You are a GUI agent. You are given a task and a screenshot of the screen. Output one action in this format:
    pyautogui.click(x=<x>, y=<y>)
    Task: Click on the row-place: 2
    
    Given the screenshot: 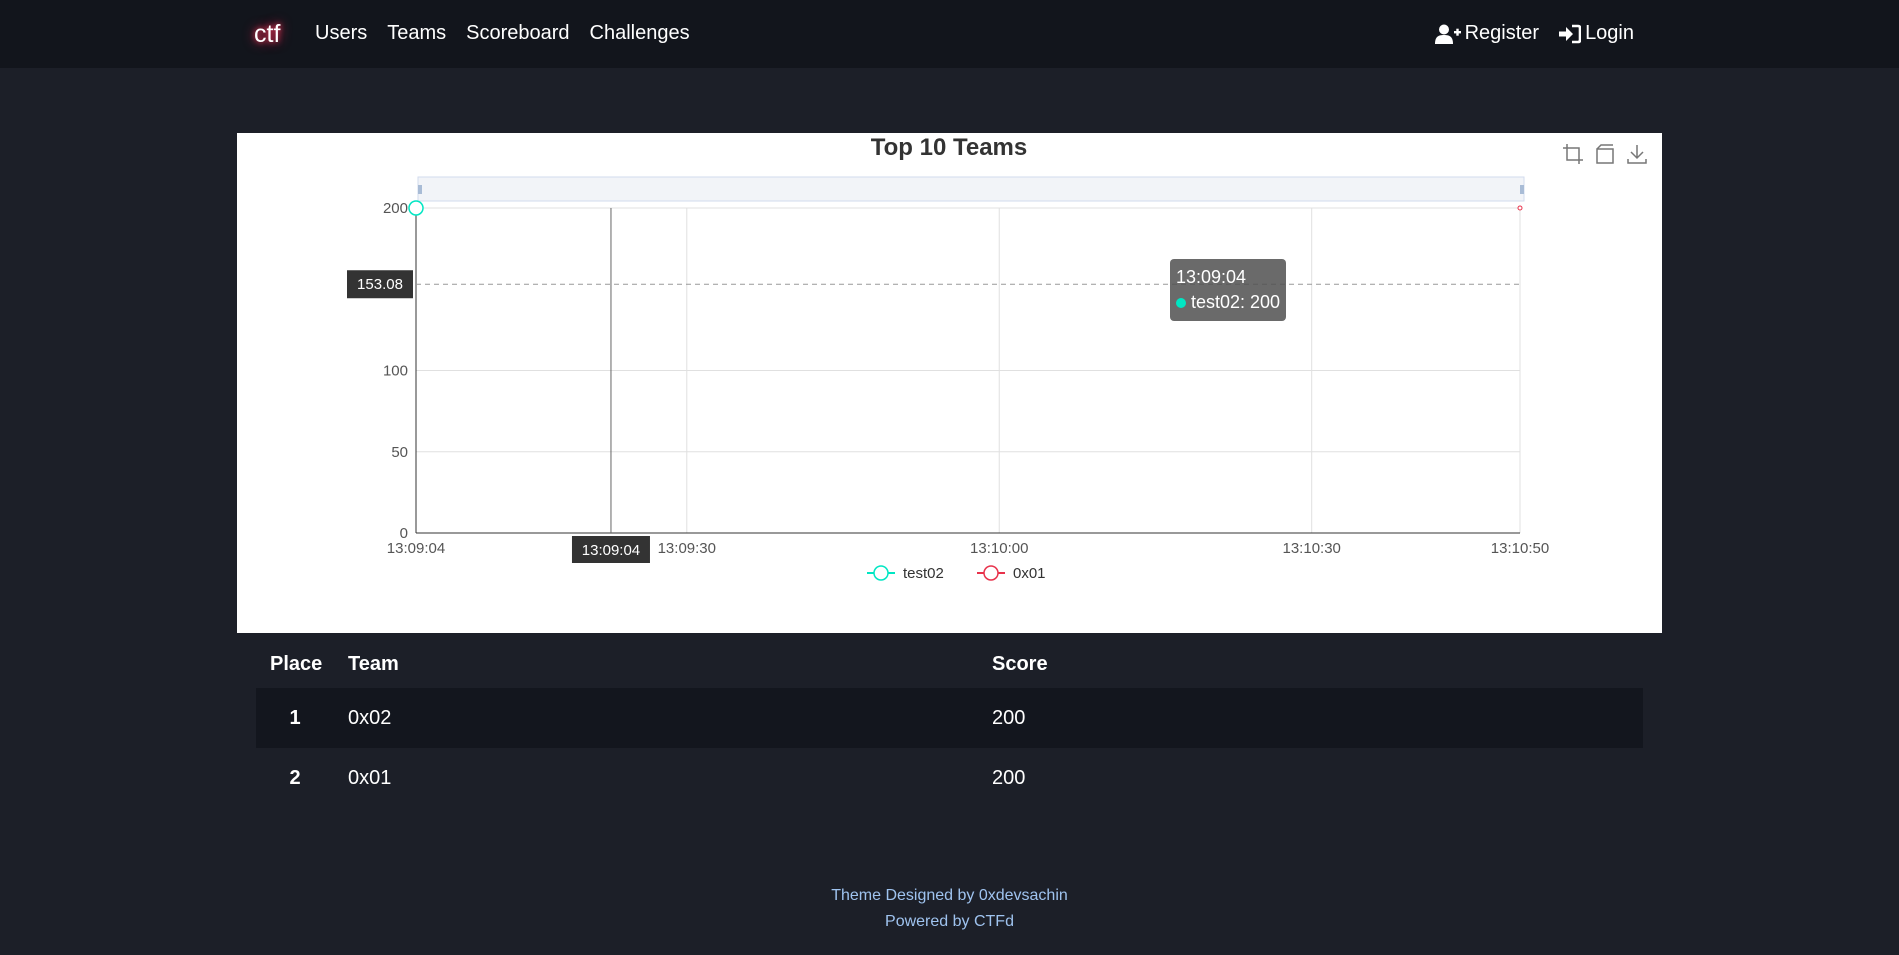 What is the action you would take?
    pyautogui.click(x=295, y=777)
    